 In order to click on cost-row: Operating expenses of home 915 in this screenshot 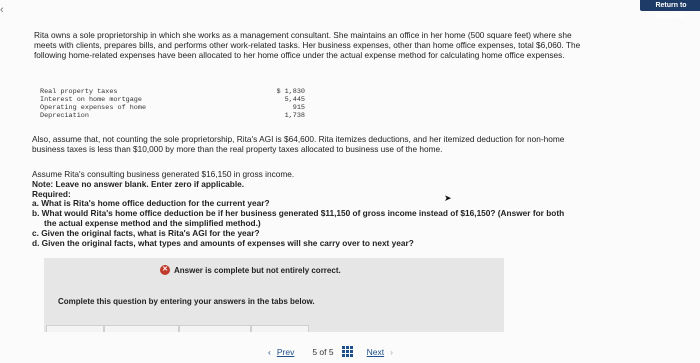, I will do `click(172, 108)`.